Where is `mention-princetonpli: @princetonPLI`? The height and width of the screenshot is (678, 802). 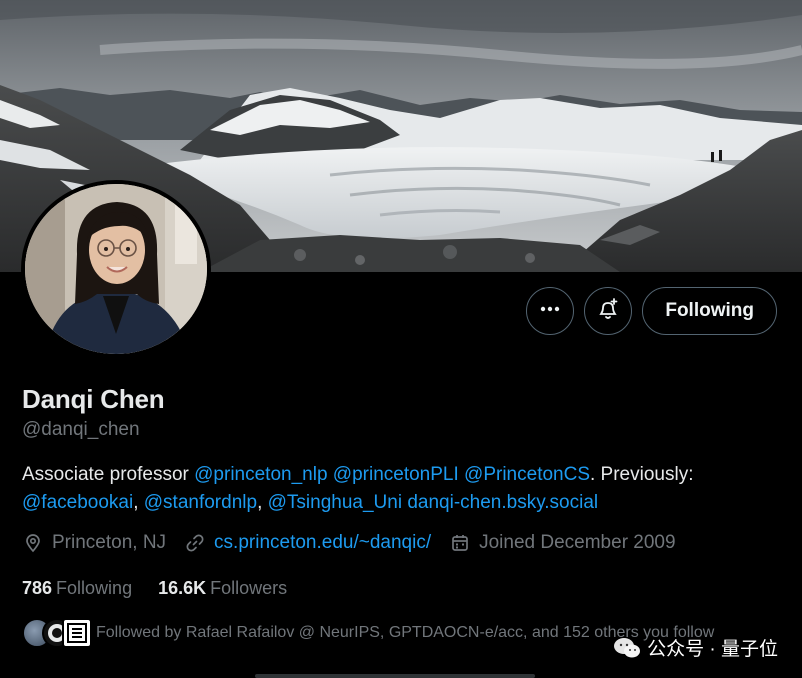
mention-princetonpli: @princetonPLI is located at coordinates (396, 474).